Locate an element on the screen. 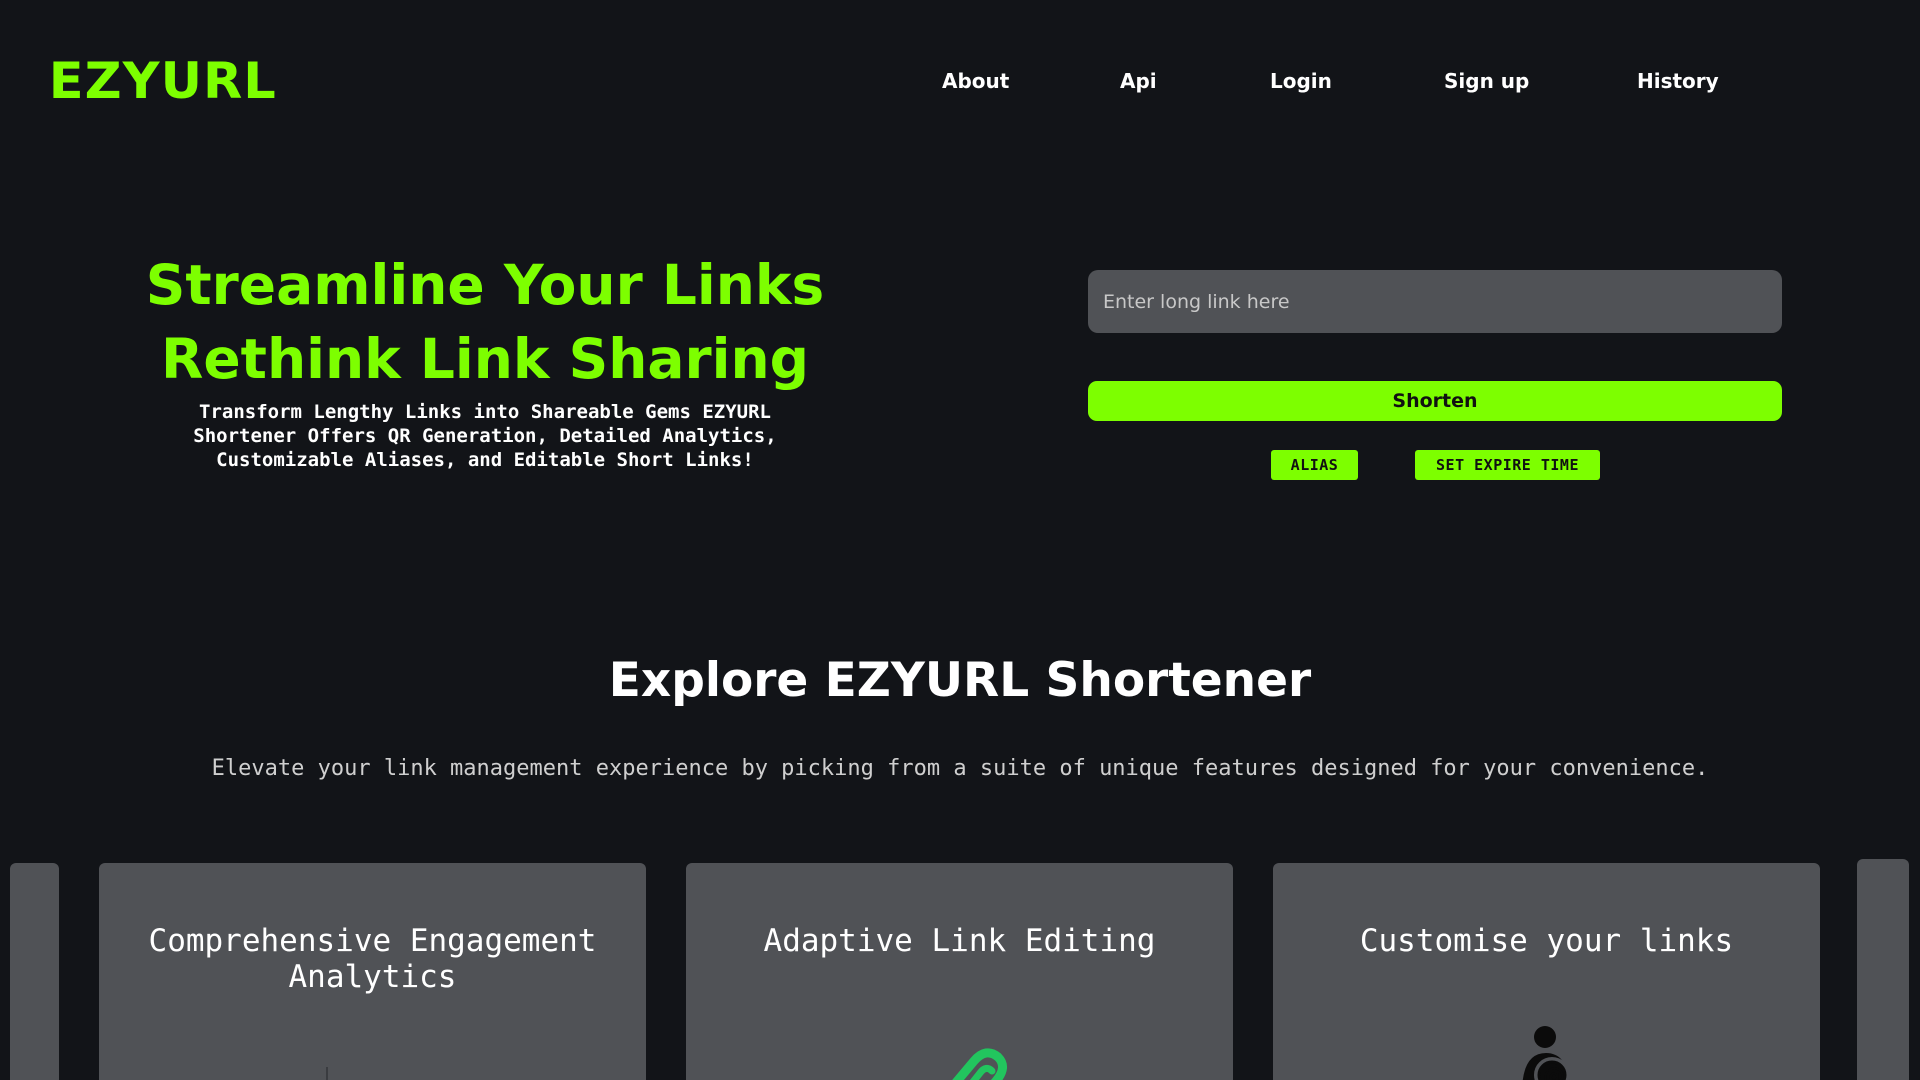  nav-history: History is located at coordinates (1678, 81).